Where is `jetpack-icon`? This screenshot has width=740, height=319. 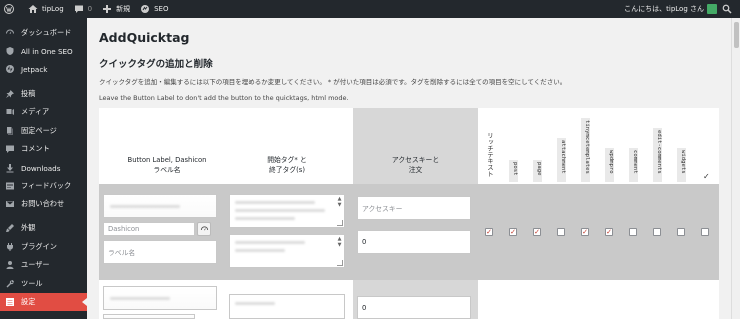
jetpack-icon is located at coordinates (10, 69).